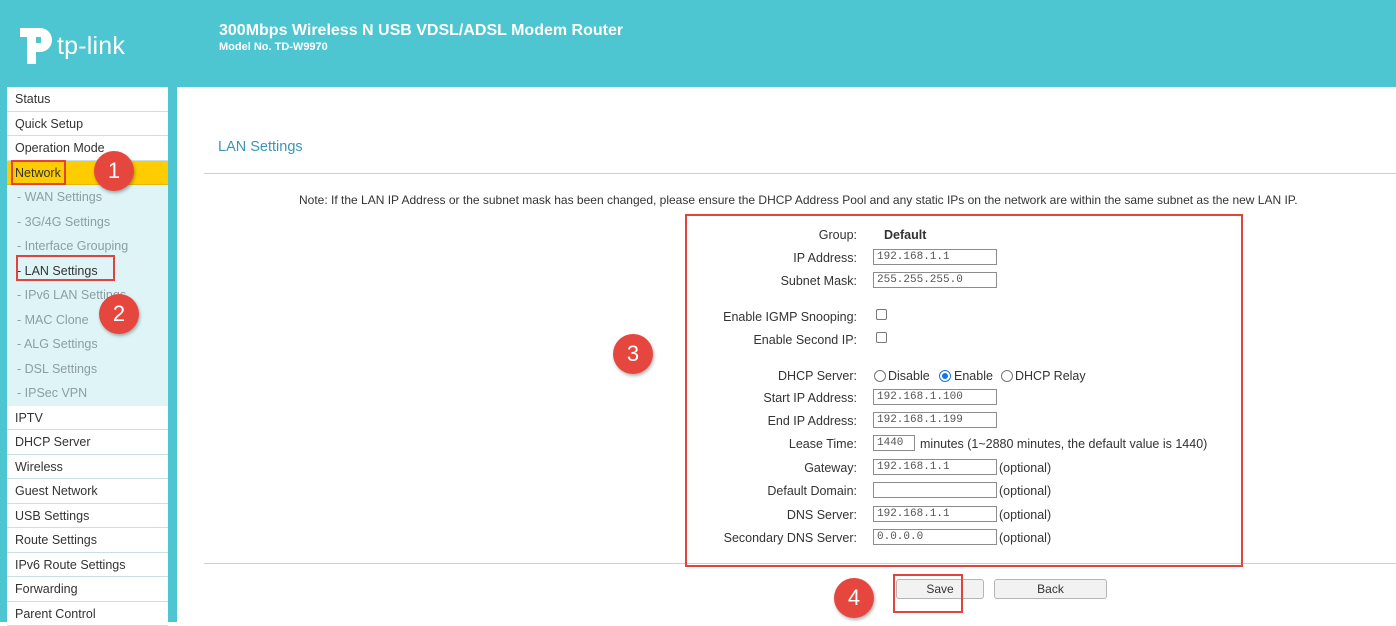 This screenshot has height=626, width=1396. Describe the element at coordinates (777, 491) in the screenshot. I see `default-domain-label: Default Domain:` at that location.